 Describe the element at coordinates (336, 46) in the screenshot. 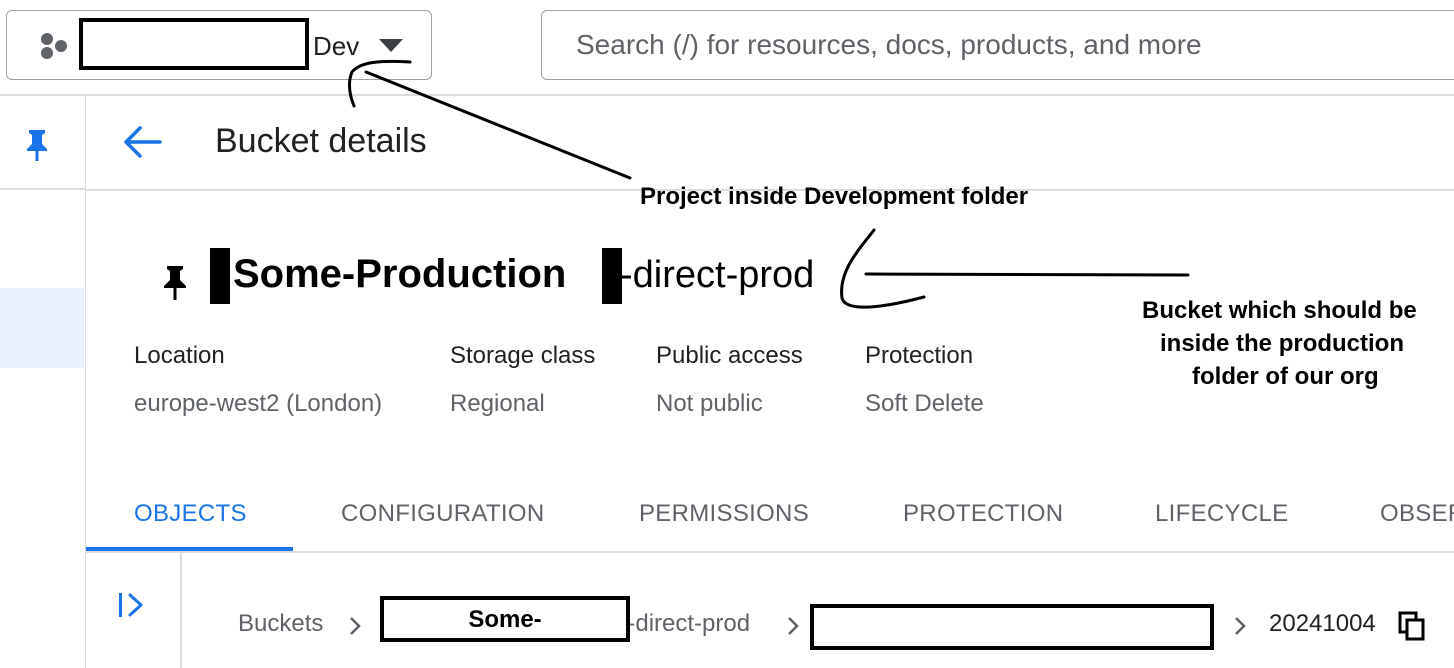

I see `project-name-suffix: Dev` at that location.